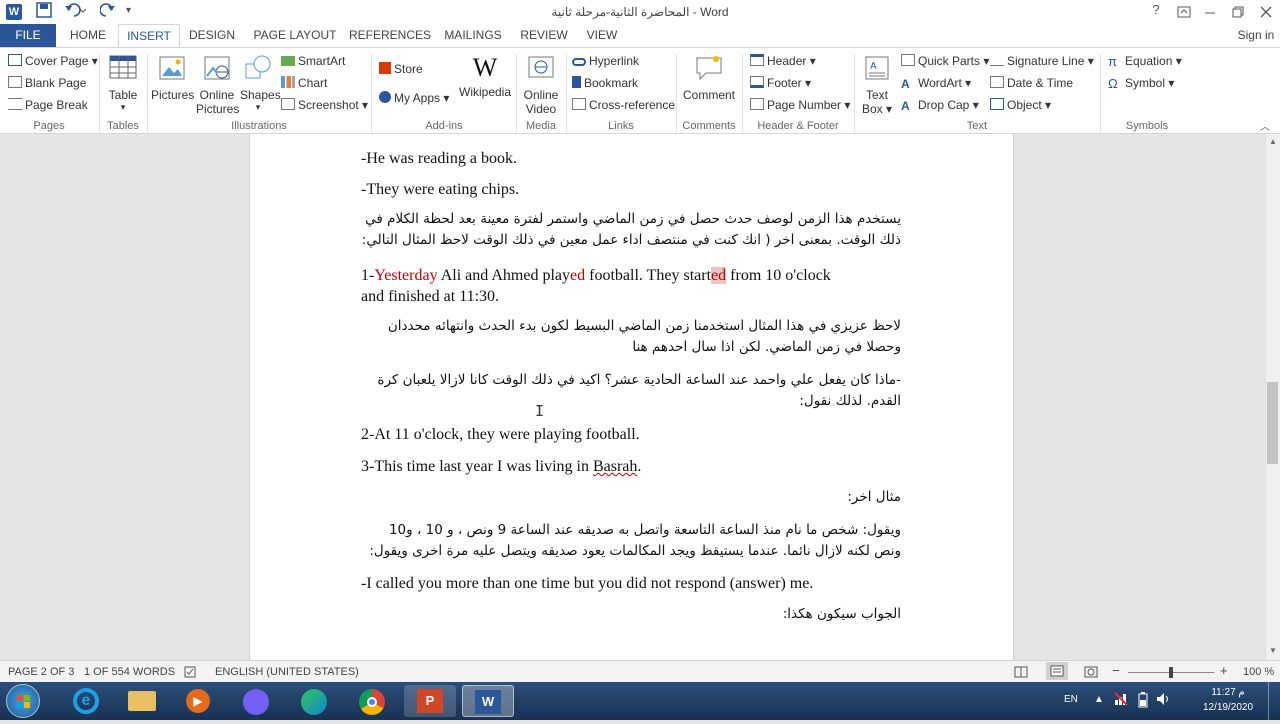  Describe the element at coordinates (1210, 12) in the screenshot. I see `minimize-icon` at that location.